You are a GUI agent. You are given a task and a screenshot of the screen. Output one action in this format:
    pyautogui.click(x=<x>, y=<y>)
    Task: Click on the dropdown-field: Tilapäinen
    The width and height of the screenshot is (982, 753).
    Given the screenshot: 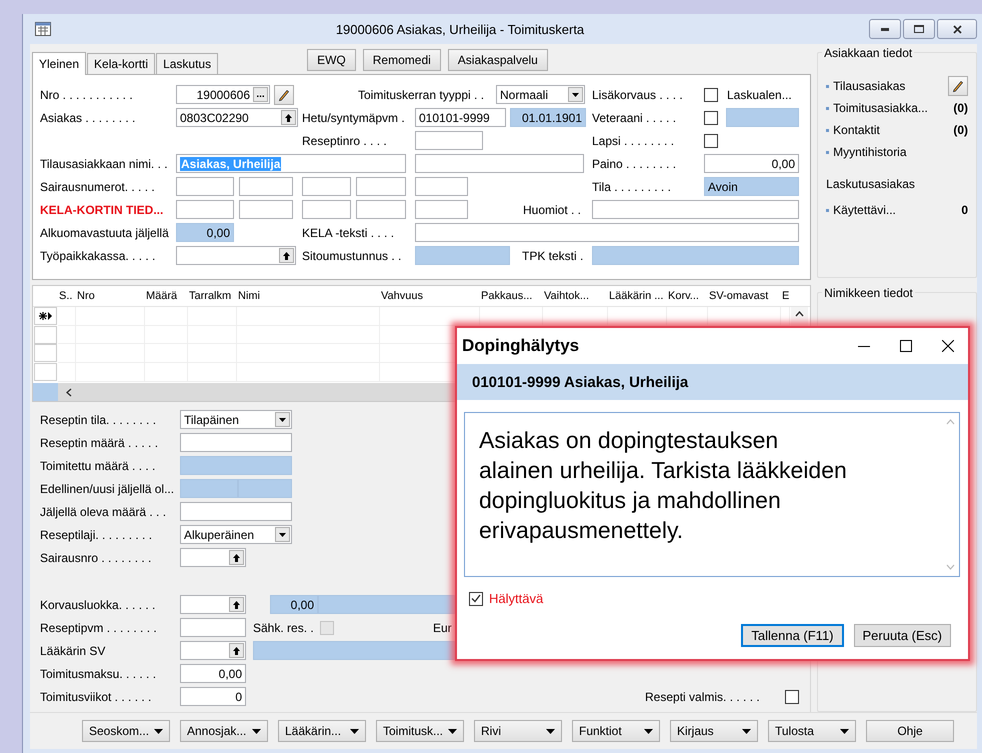 What is the action you would take?
    pyautogui.click(x=236, y=419)
    